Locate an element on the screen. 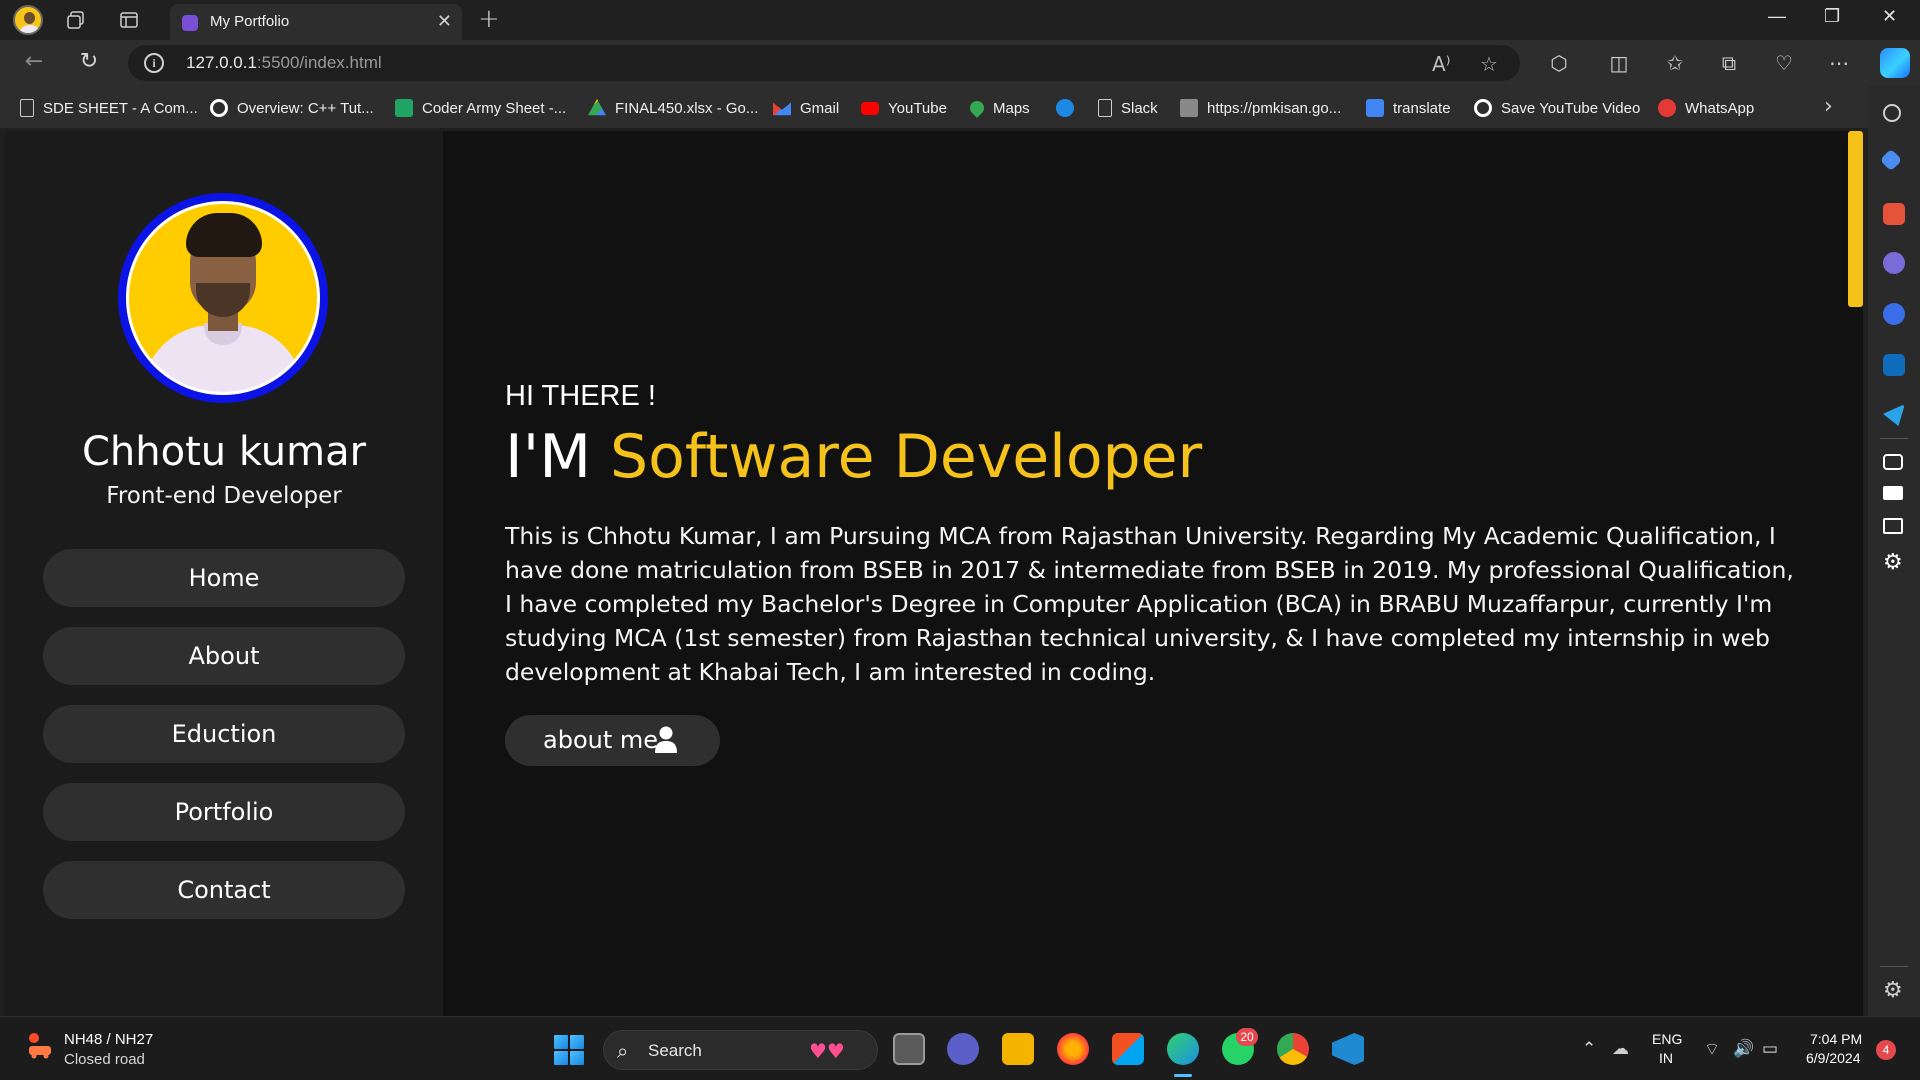 The height and width of the screenshot is (1080, 1920). gmail-icon is located at coordinates (782, 109).